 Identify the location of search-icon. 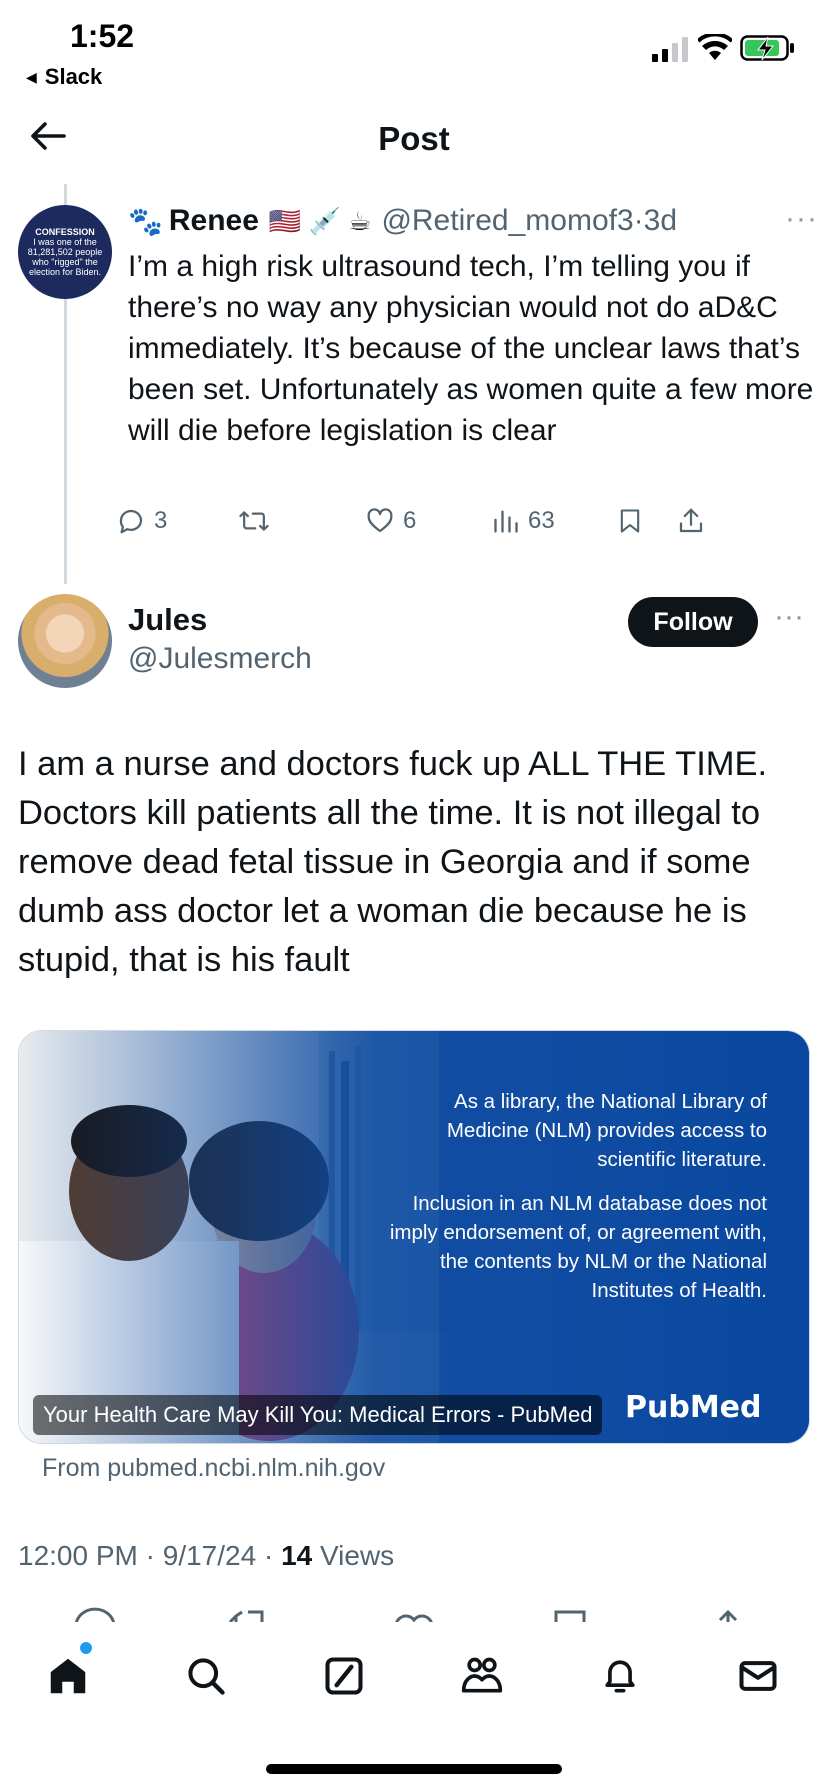
(206, 1676).